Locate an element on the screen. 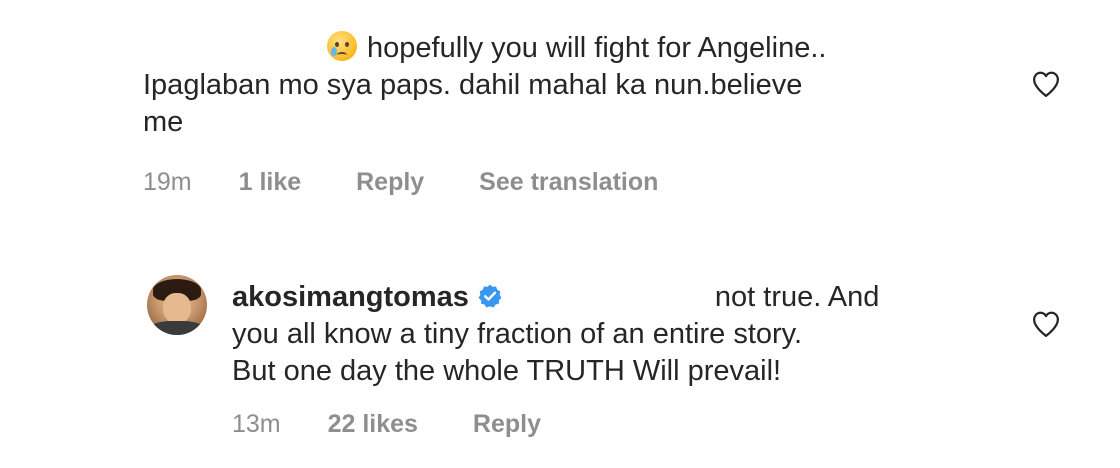 The width and height of the screenshot is (1120, 468). comment-line: hopefully you will fight for Angeline.. is located at coordinates (538, 48).